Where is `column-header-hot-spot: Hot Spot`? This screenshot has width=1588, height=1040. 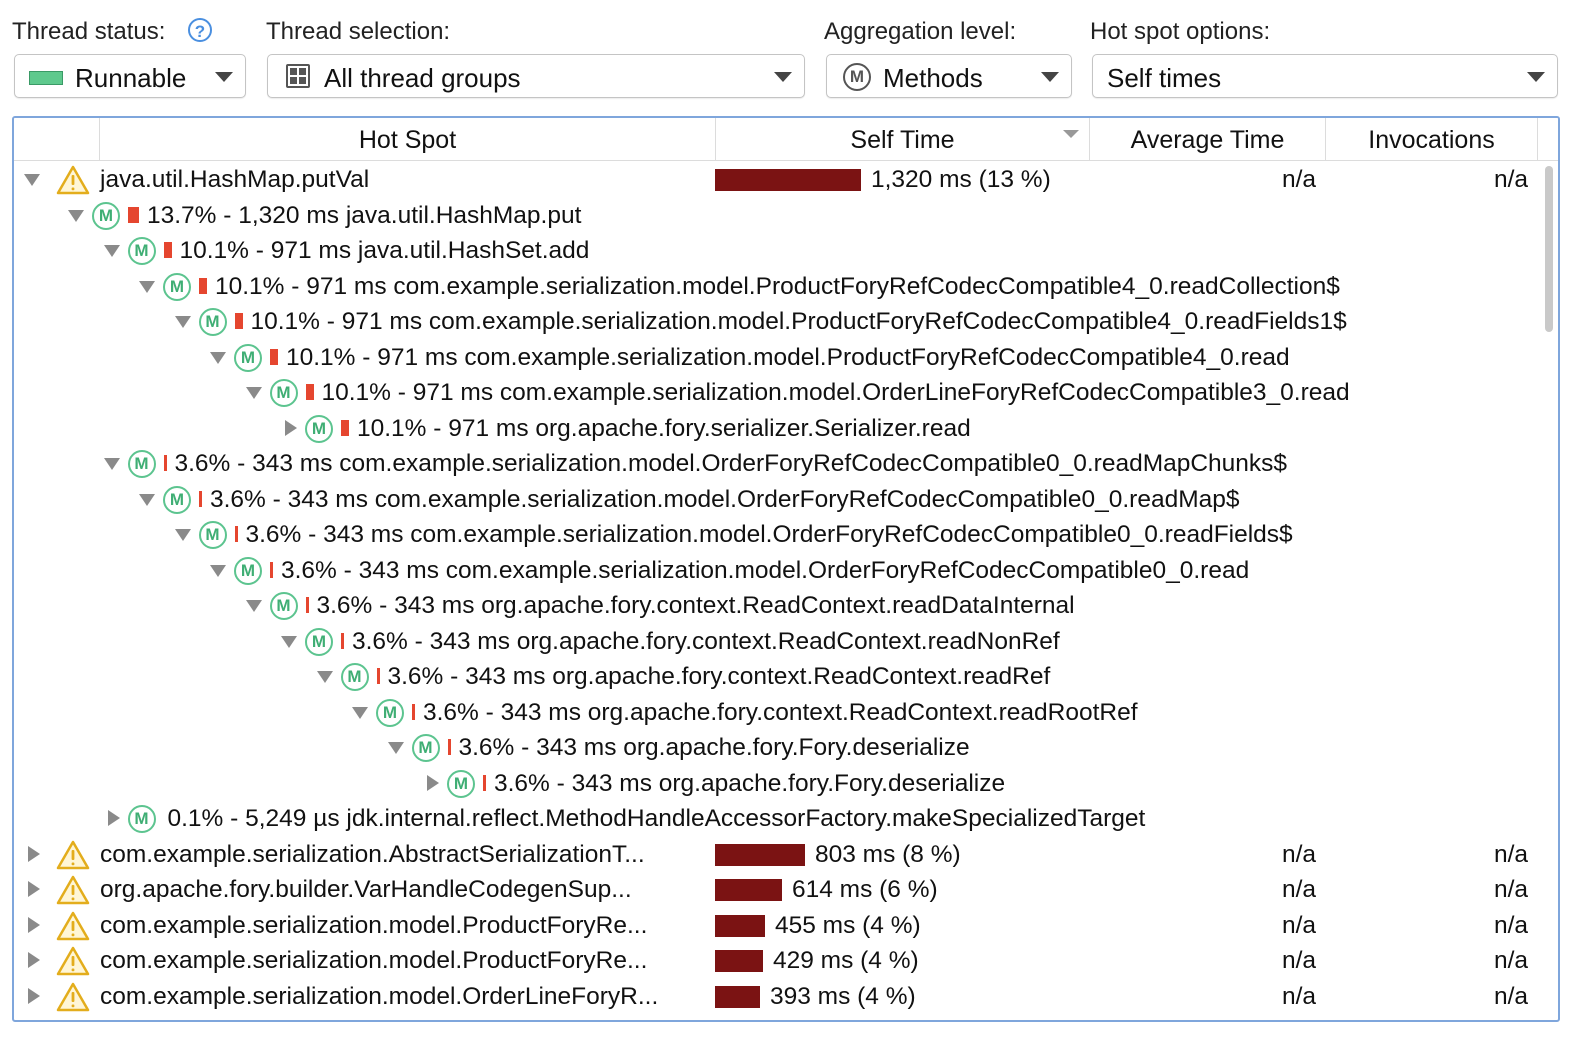 column-header-hot-spot: Hot Spot is located at coordinates (408, 139).